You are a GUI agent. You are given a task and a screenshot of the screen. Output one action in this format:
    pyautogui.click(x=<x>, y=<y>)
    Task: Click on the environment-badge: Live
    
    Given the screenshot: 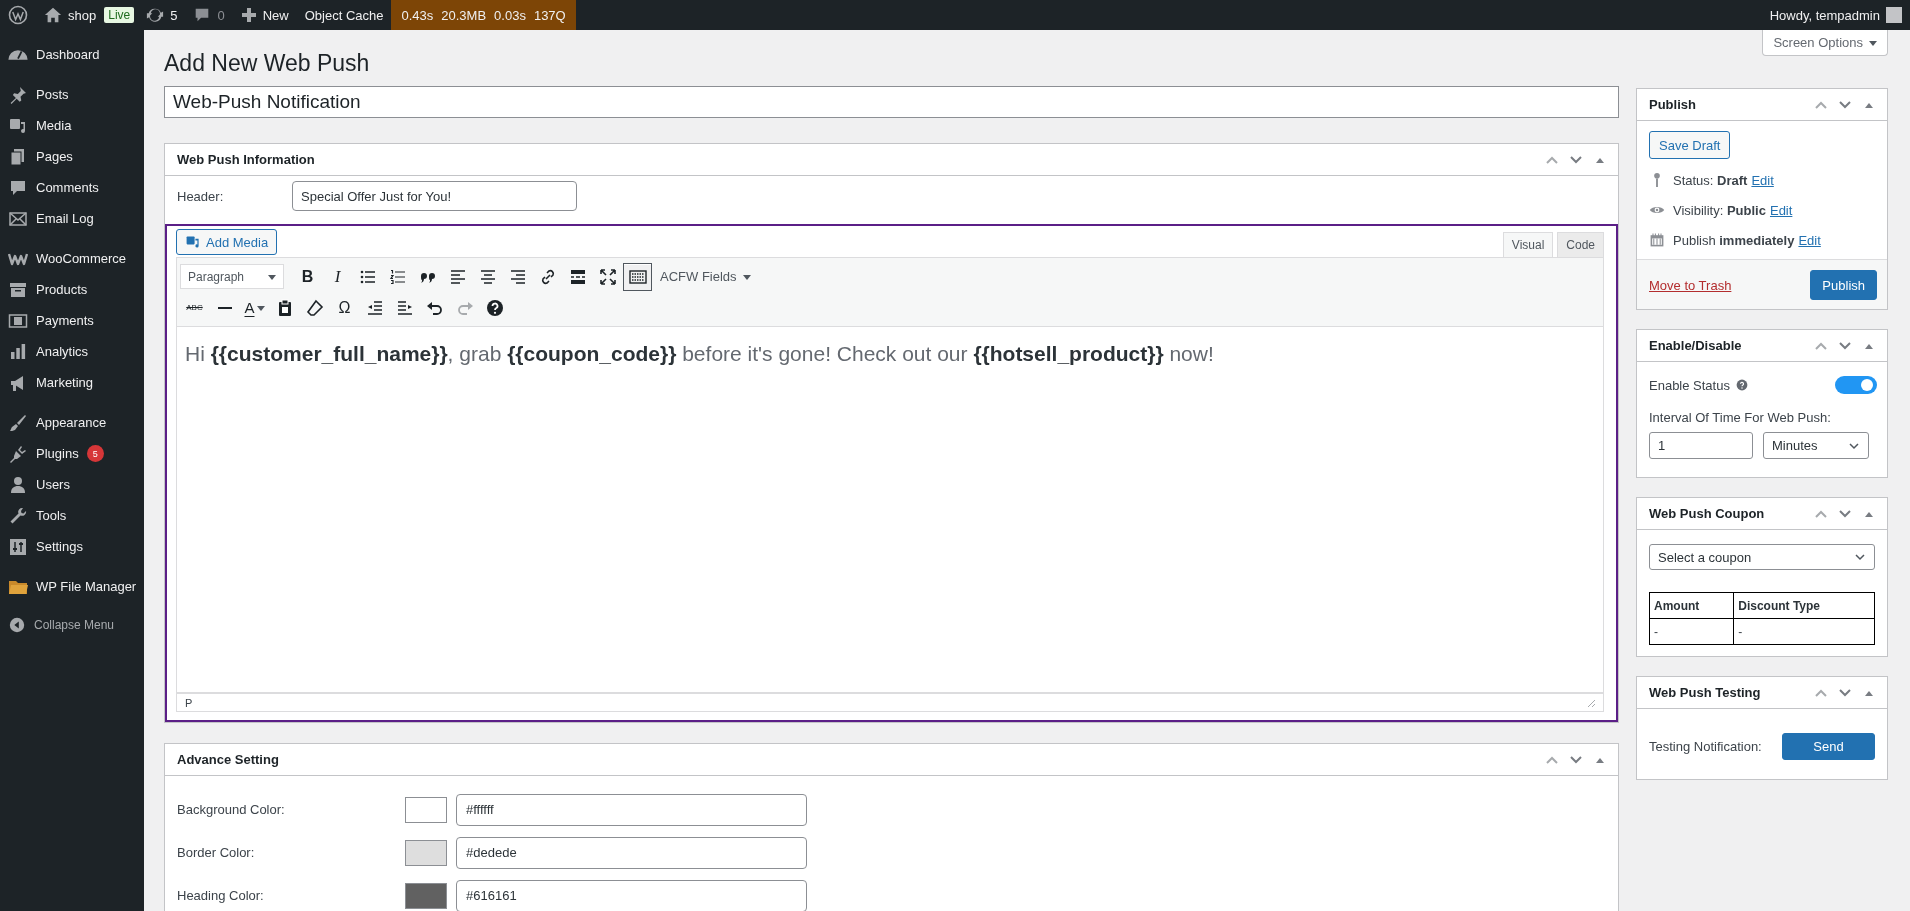 What is the action you would take?
    pyautogui.click(x=119, y=15)
    